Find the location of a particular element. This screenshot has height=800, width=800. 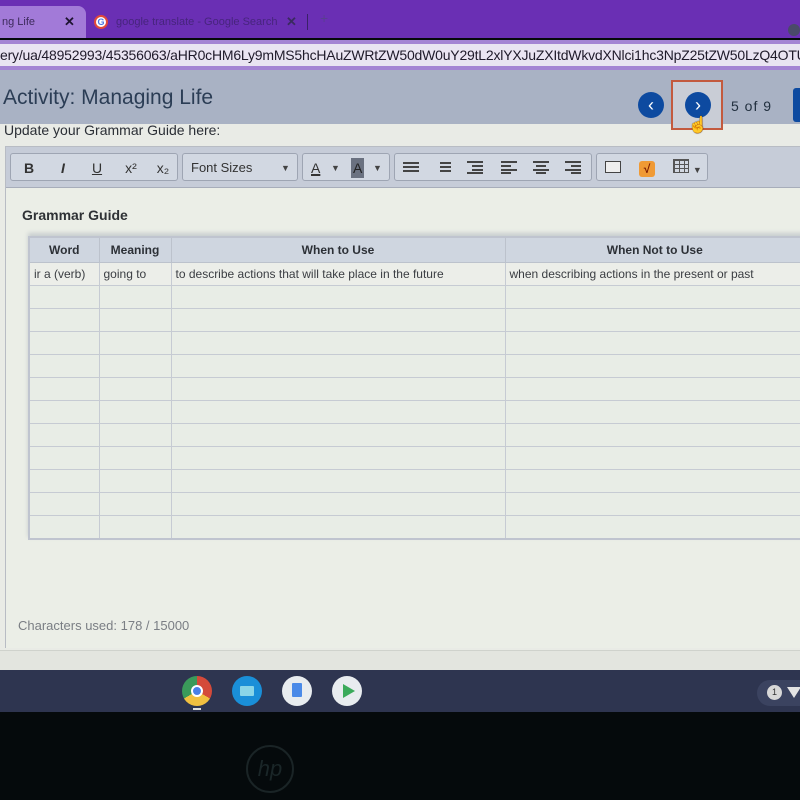

page-footer is located at coordinates (400, 660).